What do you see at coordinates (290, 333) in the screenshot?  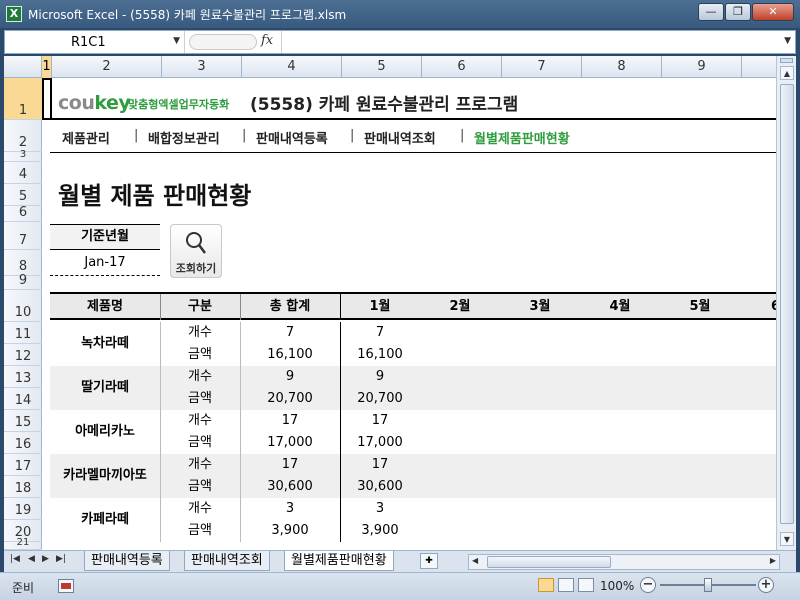 I see `total-count-cell: 7` at bounding box center [290, 333].